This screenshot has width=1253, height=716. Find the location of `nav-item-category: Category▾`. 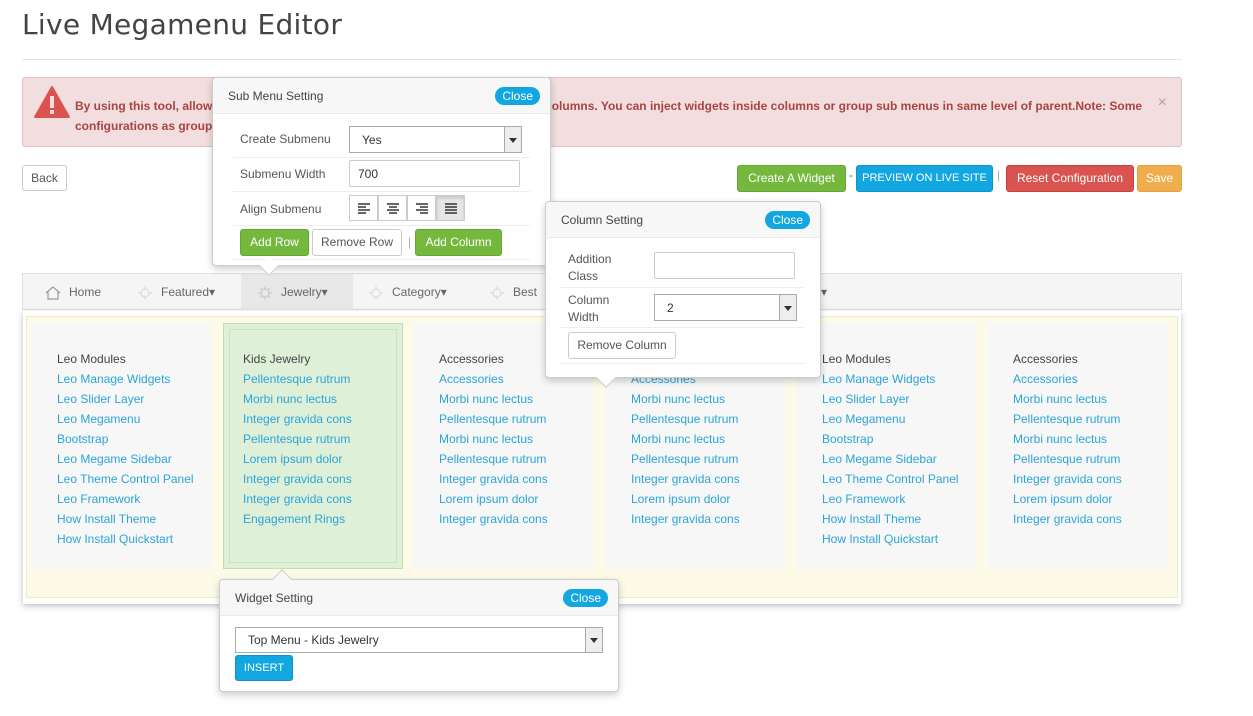

nav-item-category: Category▾ is located at coordinates (420, 292).